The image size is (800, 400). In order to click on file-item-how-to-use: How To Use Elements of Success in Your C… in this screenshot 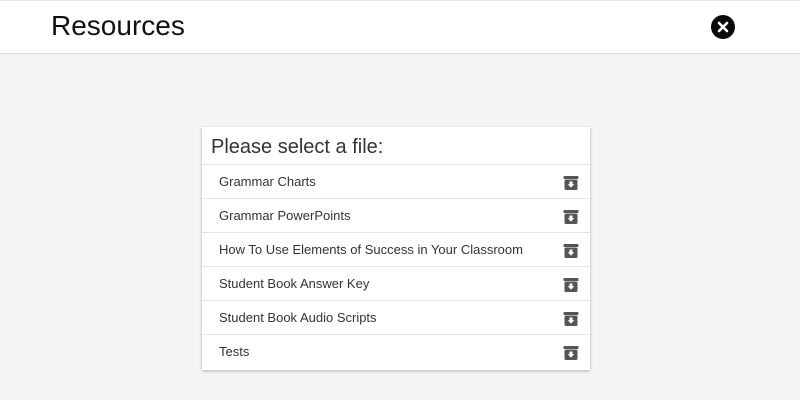, I will do `click(396, 250)`.